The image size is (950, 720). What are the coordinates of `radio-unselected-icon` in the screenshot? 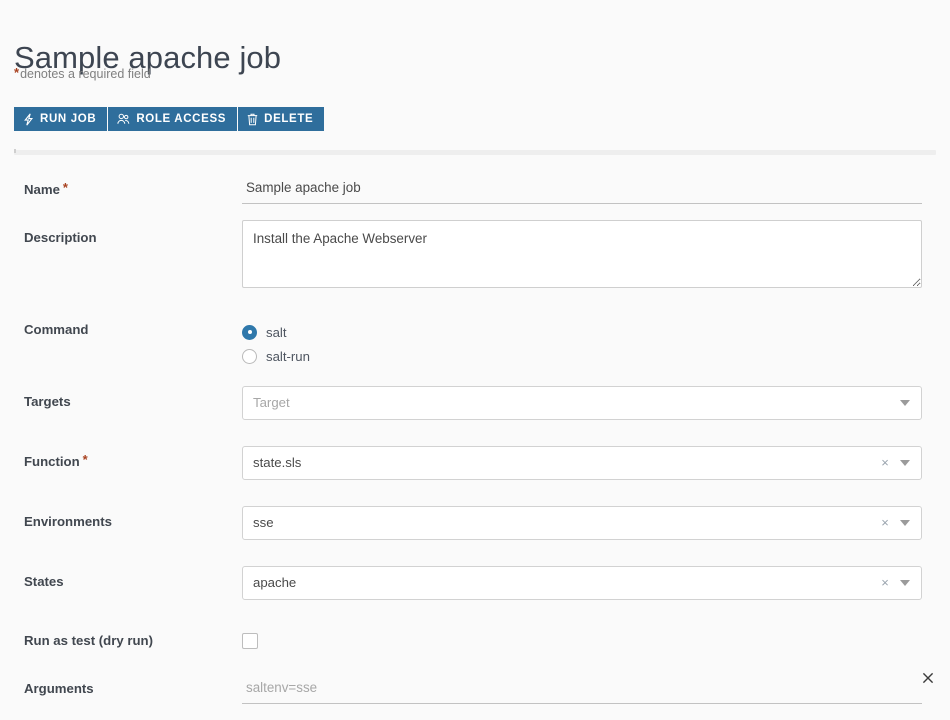 It's located at (249, 356).